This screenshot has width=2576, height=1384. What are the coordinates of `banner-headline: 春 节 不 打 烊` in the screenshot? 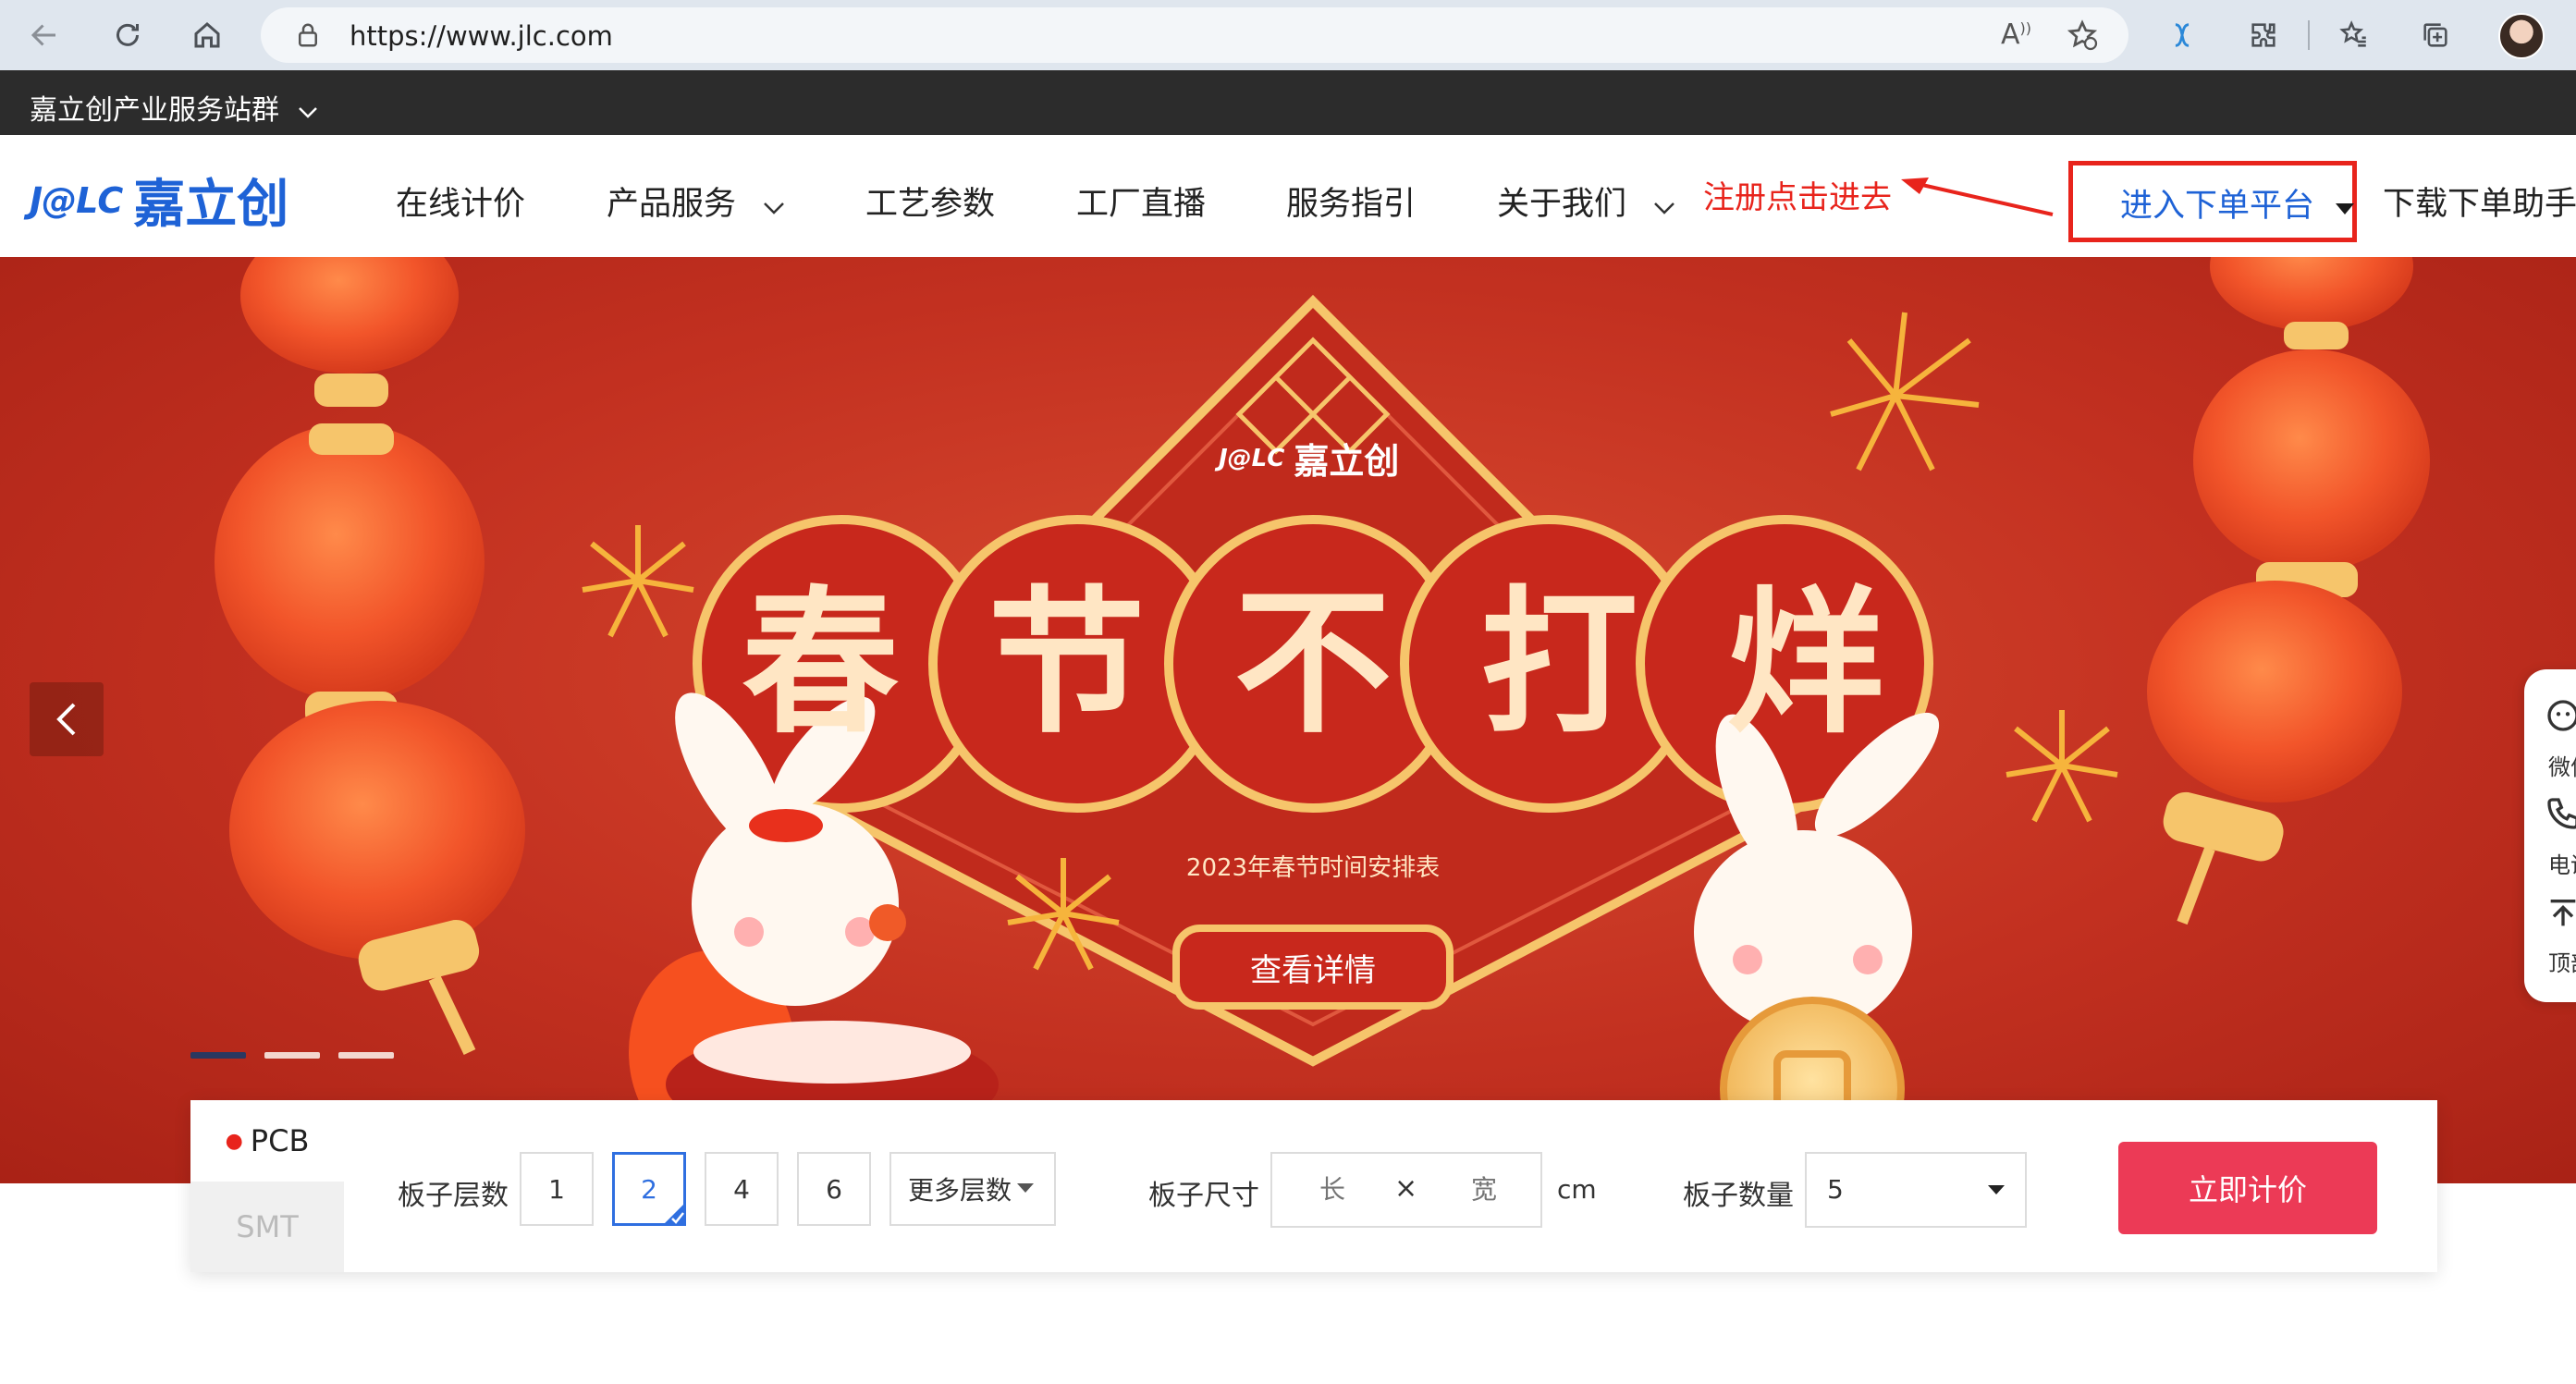 It's located at (1313, 663).